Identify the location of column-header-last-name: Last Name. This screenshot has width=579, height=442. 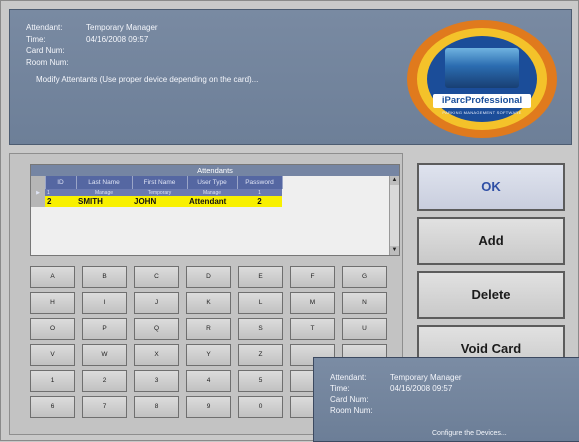
(104, 182).